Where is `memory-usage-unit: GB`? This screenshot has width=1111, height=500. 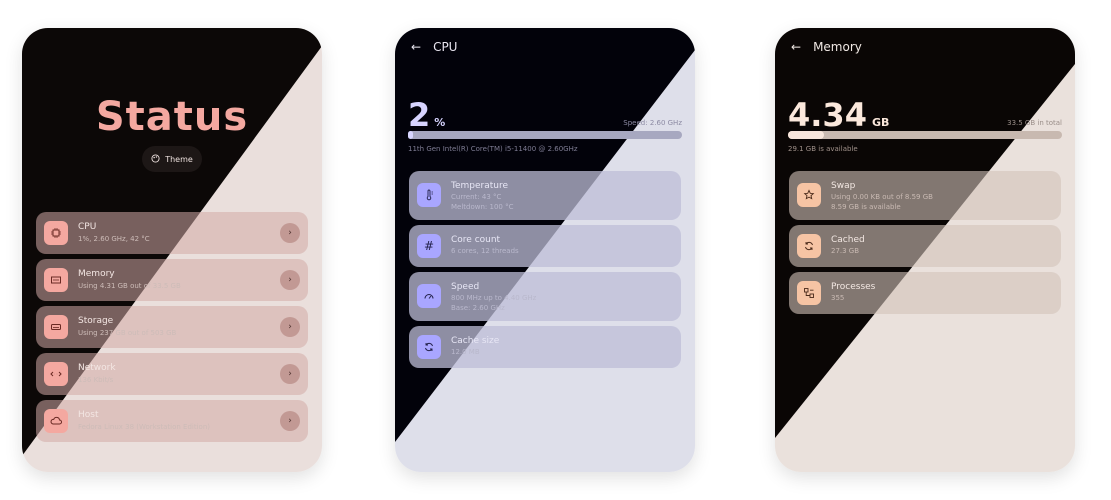 memory-usage-unit: GB is located at coordinates (880, 122).